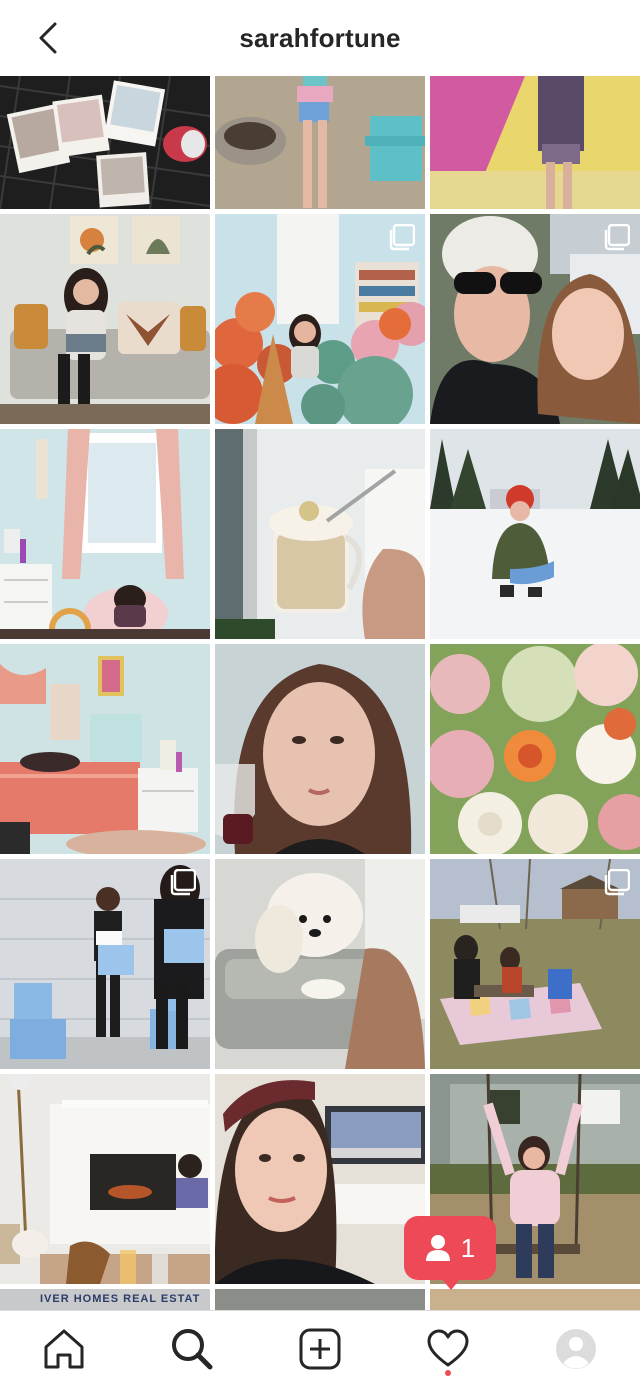 The image size is (640, 1387). What do you see at coordinates (105, 964) in the screenshot?
I see `post-girls-with-boxes` at bounding box center [105, 964].